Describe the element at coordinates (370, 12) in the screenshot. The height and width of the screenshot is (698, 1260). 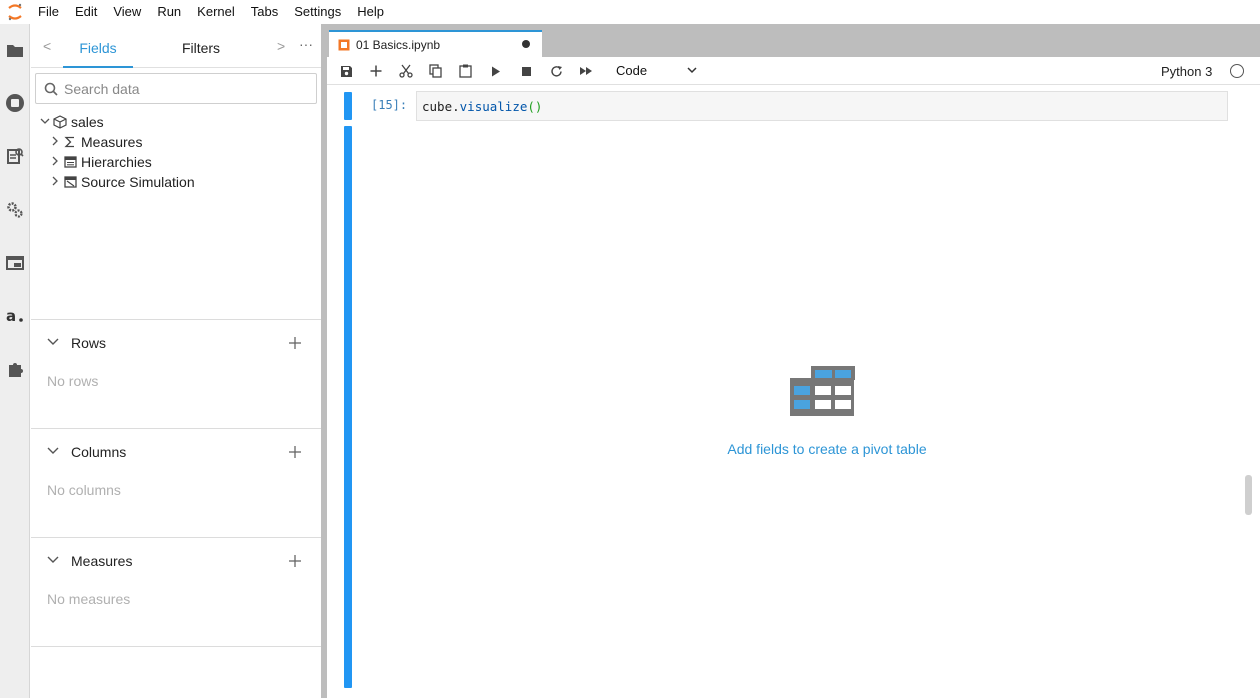
I see `menu-help: Help` at that location.